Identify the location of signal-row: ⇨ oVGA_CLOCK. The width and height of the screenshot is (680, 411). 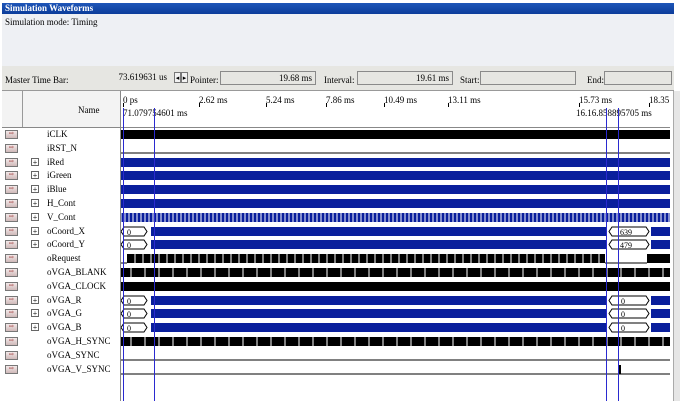
(61, 286).